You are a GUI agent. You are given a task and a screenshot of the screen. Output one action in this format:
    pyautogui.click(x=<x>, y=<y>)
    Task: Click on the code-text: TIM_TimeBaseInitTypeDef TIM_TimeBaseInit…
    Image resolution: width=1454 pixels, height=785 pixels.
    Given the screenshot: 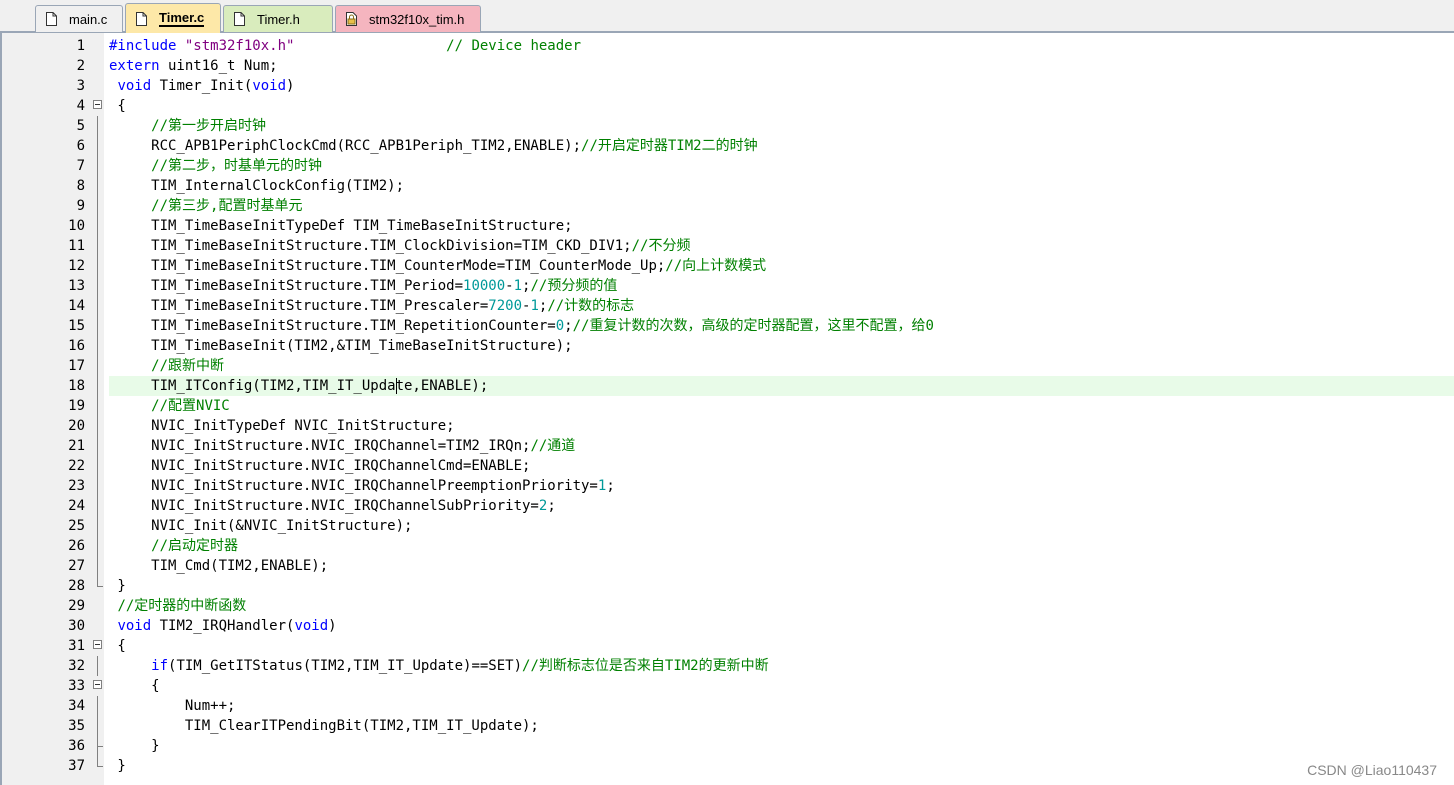 What is the action you would take?
    pyautogui.click(x=781, y=226)
    